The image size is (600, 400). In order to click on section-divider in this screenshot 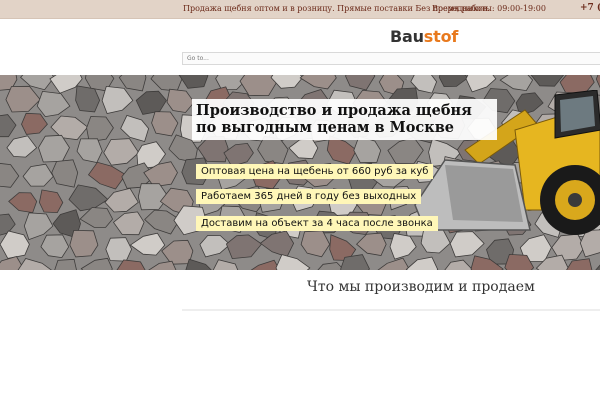, I will do `click(391, 310)`.